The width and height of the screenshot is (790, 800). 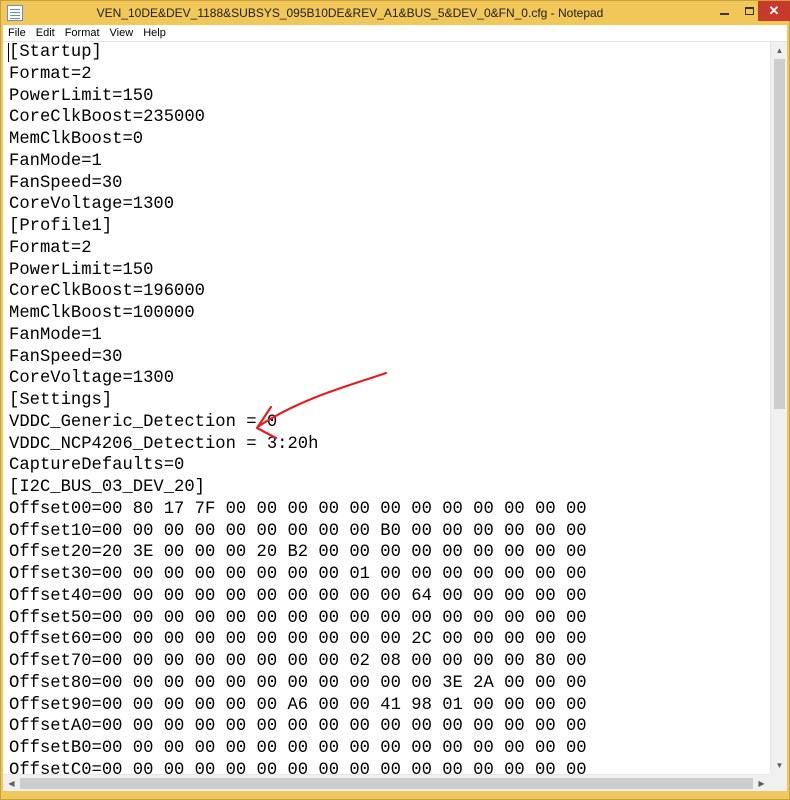 I want to click on minimize-icon, so click(x=724, y=14).